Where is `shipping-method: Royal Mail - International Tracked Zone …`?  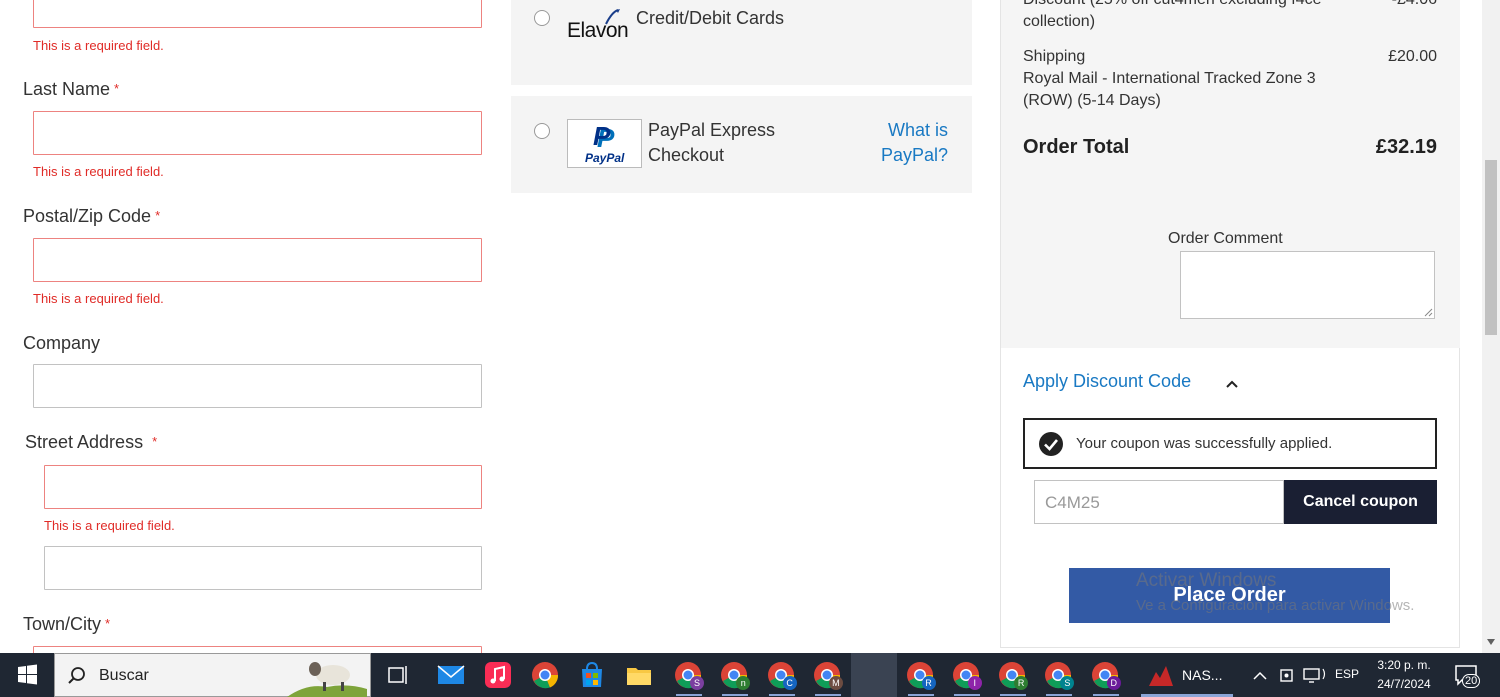 shipping-method: Royal Mail - International Tracked Zone … is located at coordinates (1188, 90).